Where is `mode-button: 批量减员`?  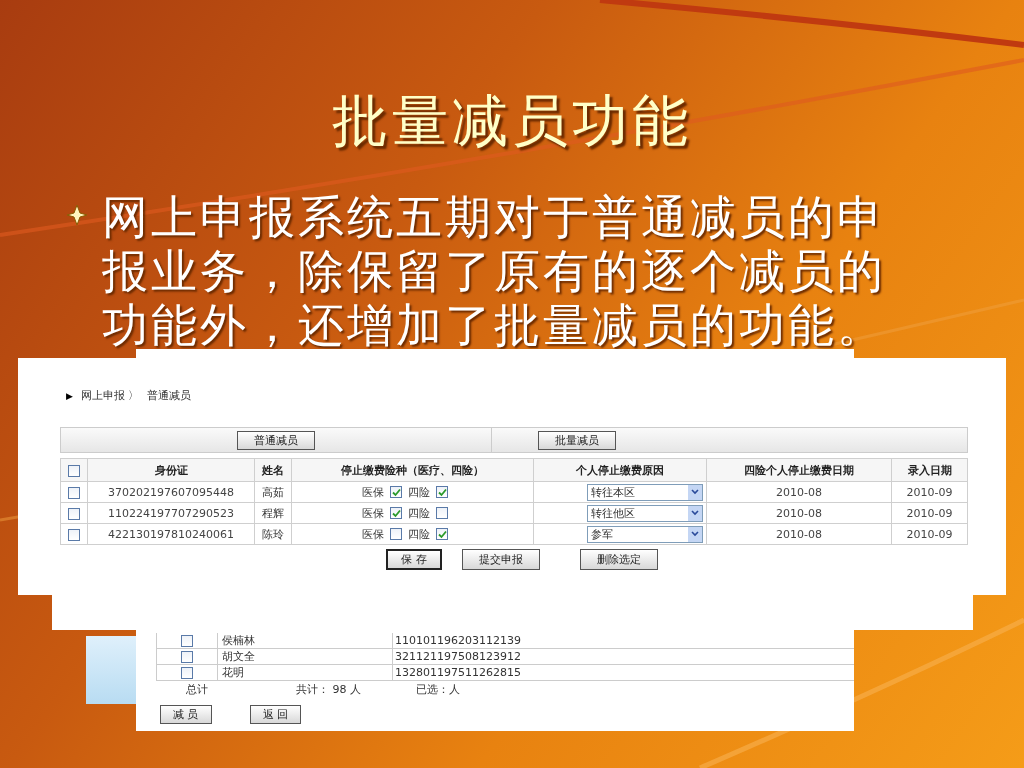
mode-button: 批量减员 is located at coordinates (576, 440).